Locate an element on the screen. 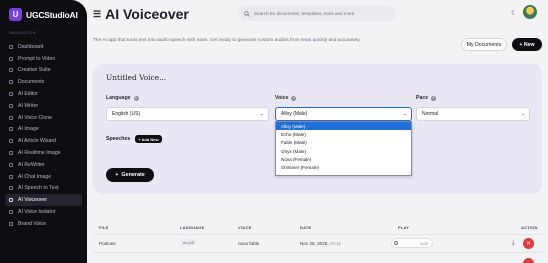  brand-logo: U UGCStudioAI is located at coordinates (43, 10).